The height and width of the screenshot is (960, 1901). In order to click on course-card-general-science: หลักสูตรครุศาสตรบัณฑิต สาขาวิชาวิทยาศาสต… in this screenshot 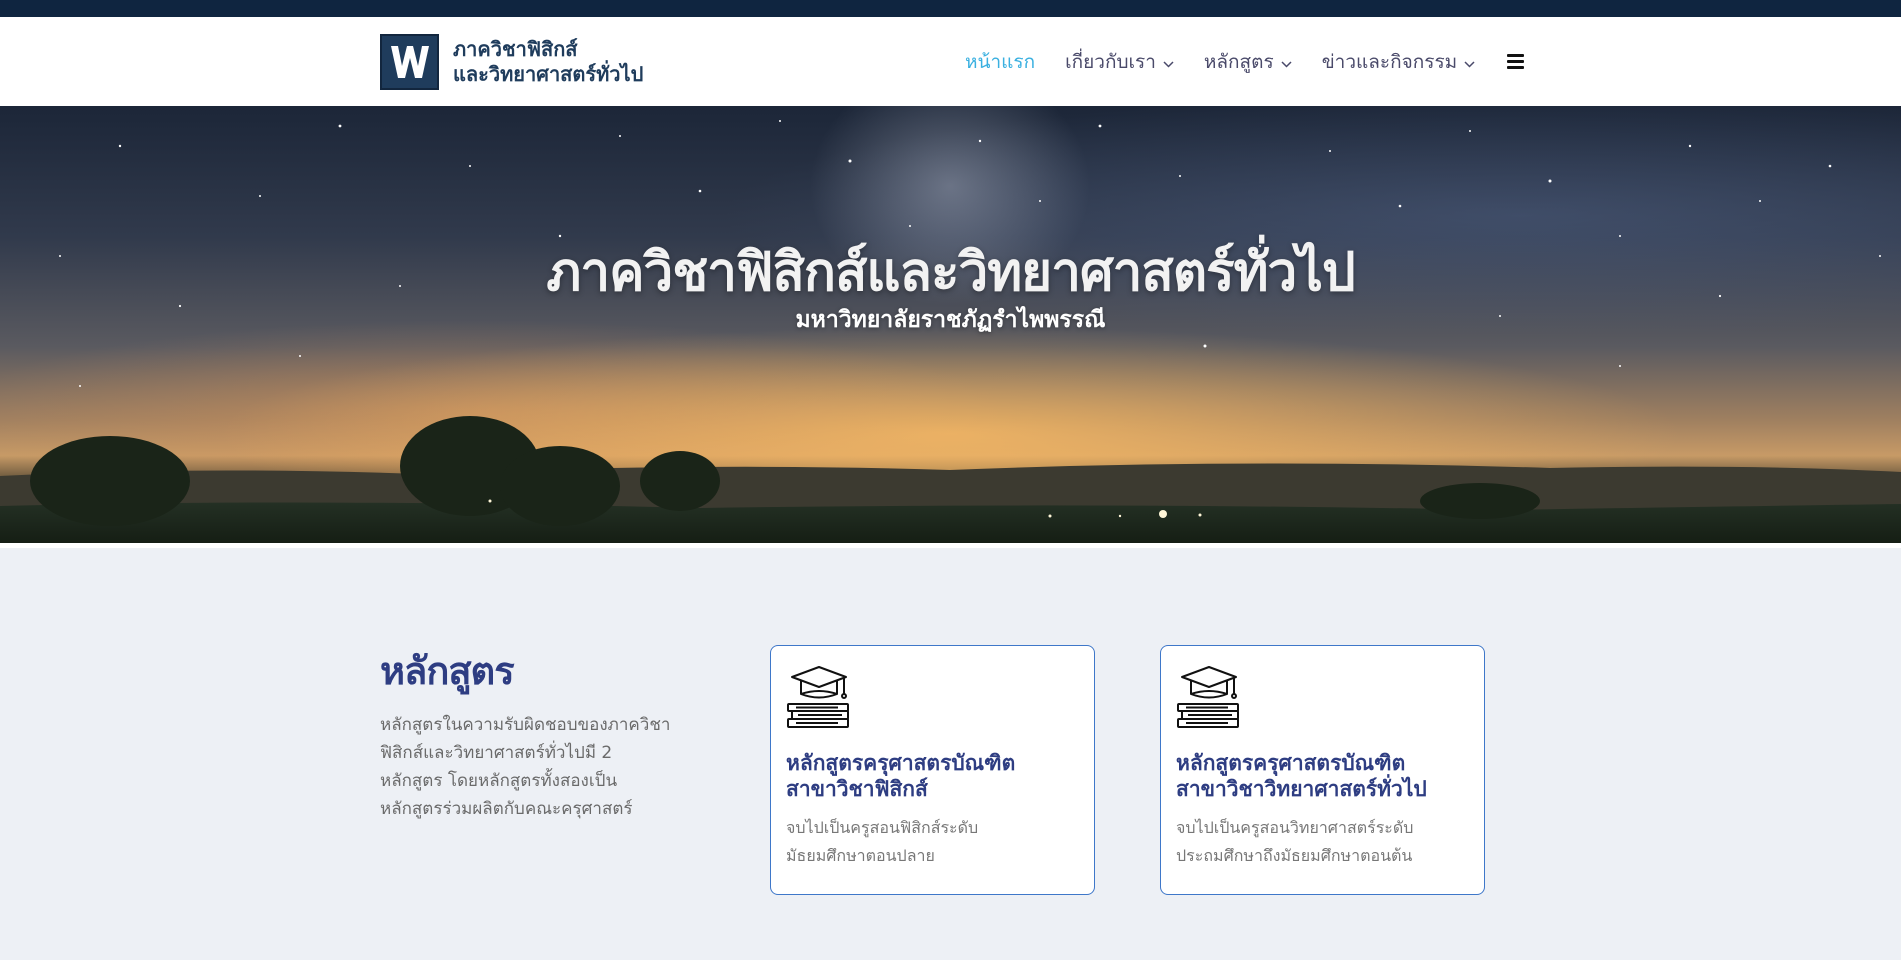, I will do `click(1322, 770)`.